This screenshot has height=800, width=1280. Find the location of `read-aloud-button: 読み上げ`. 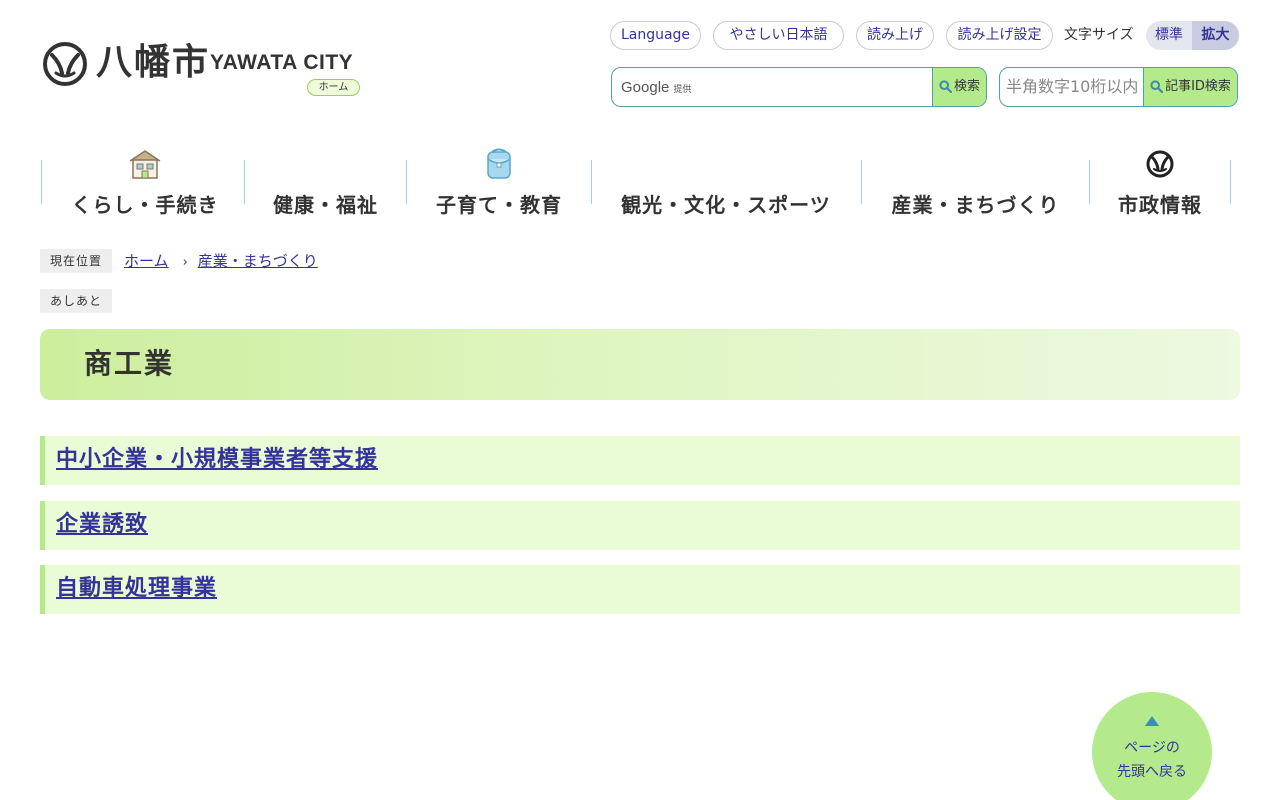

read-aloud-button: 読み上げ is located at coordinates (895, 35).